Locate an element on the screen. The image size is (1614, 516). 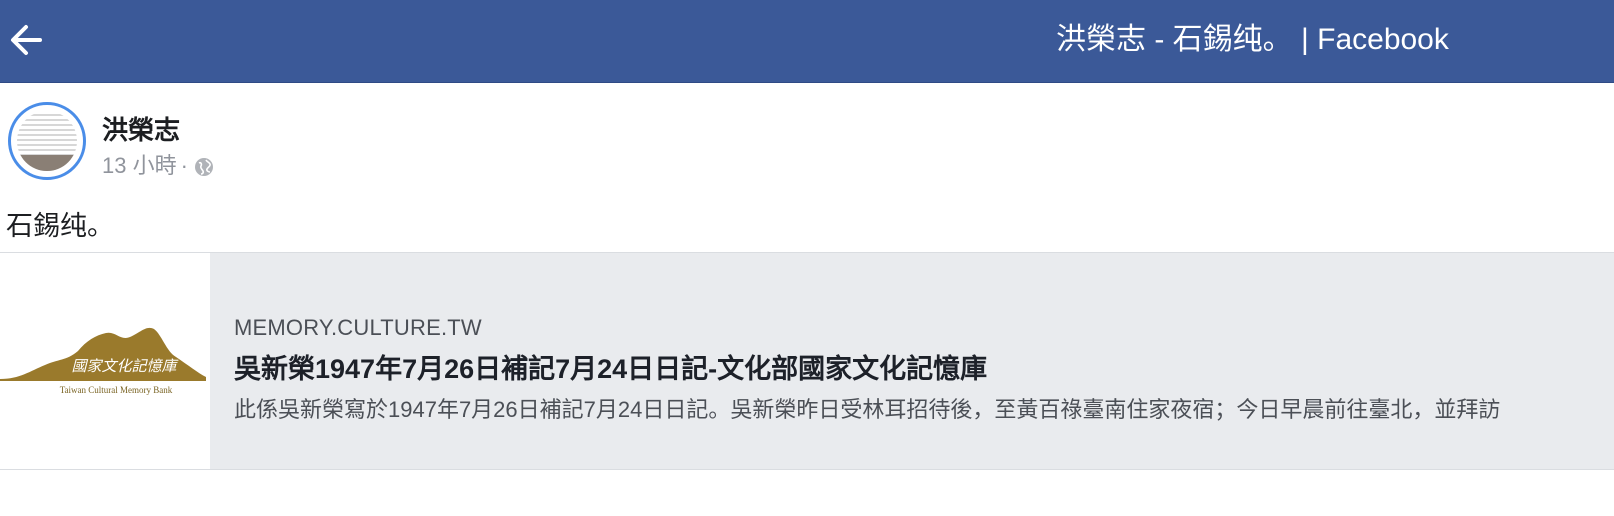
mountain-logo-icon: 國家文化記憶庫 Taiwan Cultural Memory Bank is located at coordinates (103, 361).